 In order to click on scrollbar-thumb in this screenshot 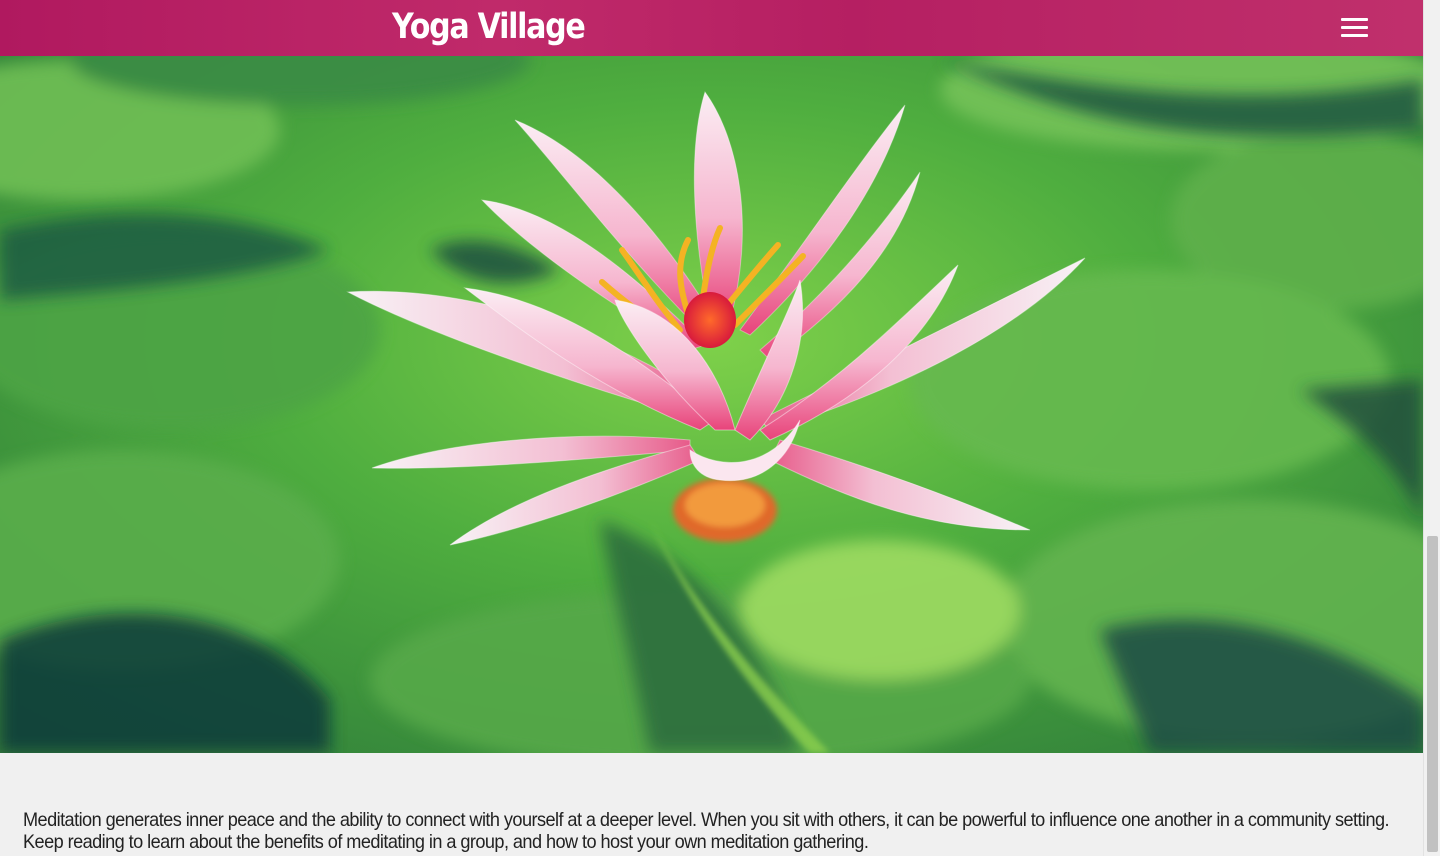, I will do `click(1432, 694)`.